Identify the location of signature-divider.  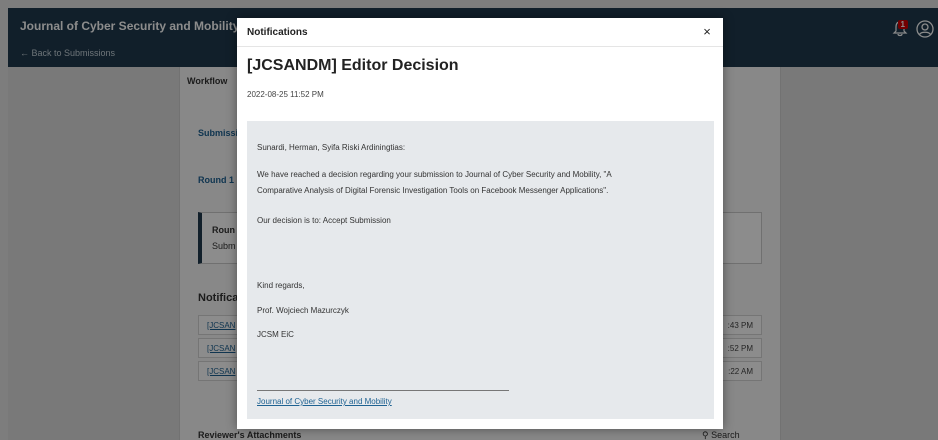
(383, 390).